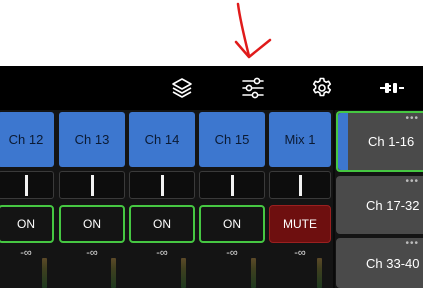  I want to click on channel-name-button: Ch 14, so click(162, 139).